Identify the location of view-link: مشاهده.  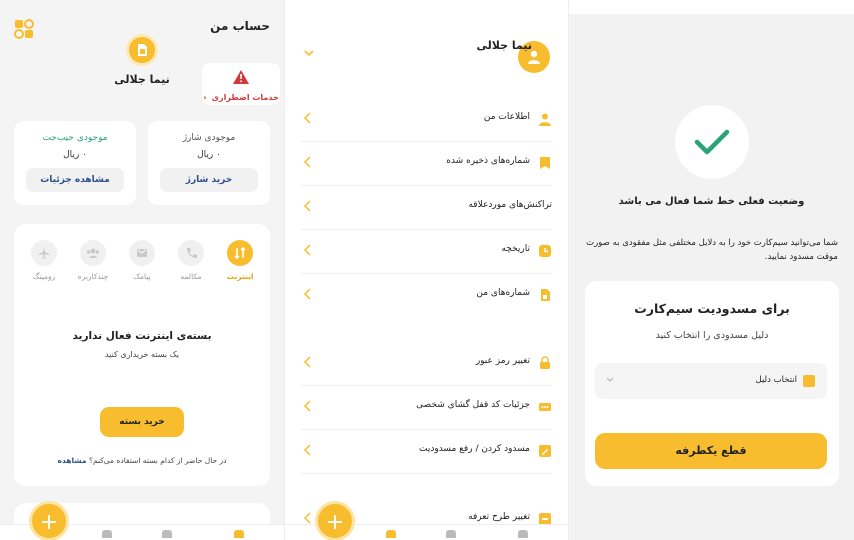
(72, 460).